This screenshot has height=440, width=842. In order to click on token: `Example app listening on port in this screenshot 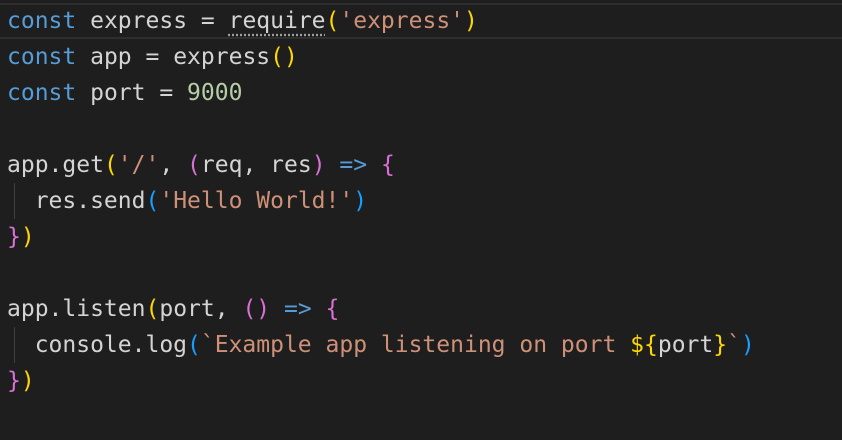, I will do `click(415, 345)`.